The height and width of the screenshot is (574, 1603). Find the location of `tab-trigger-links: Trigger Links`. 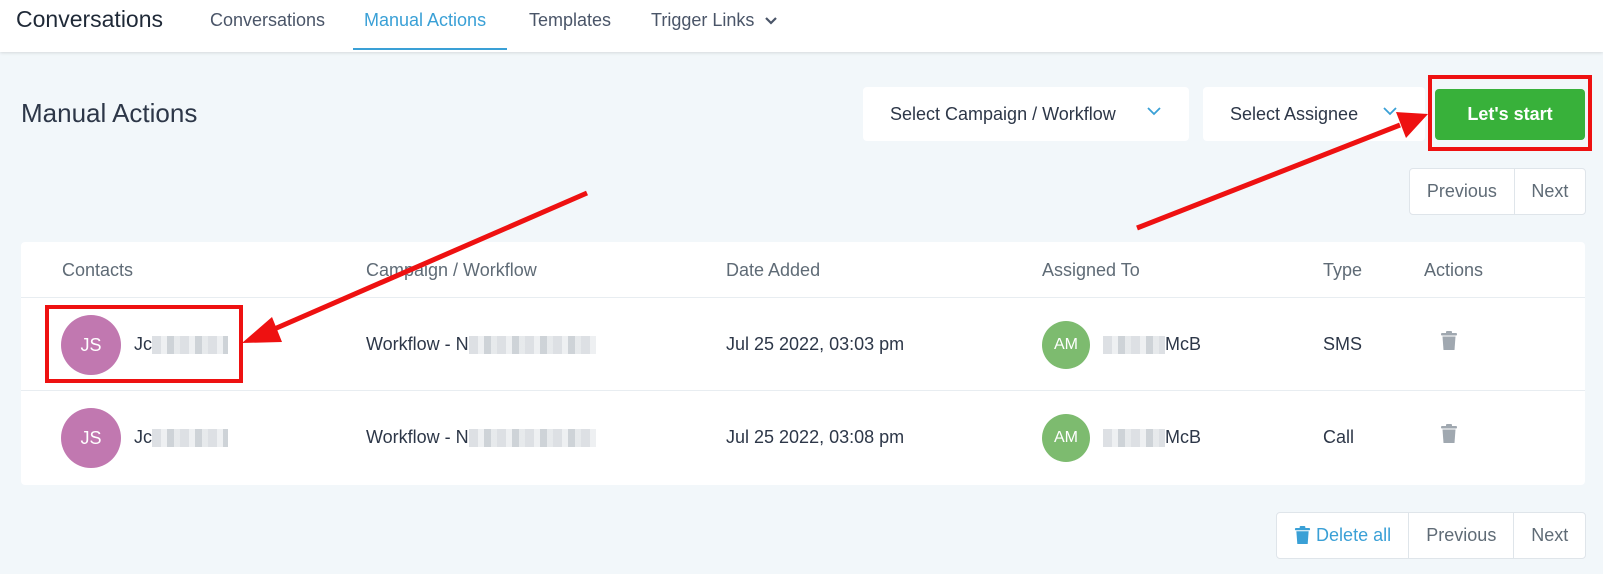

tab-trigger-links: Trigger Links is located at coordinates (714, 30).